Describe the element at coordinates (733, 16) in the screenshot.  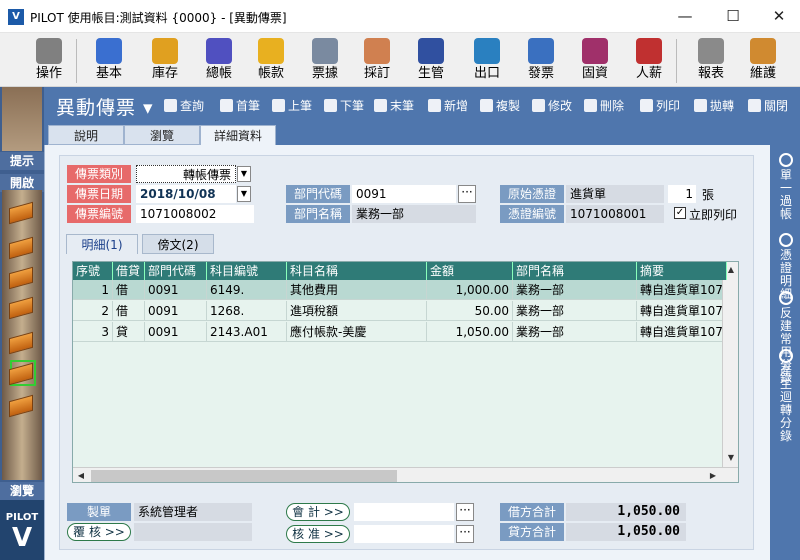
I see `maximize-button: ☐` at that location.